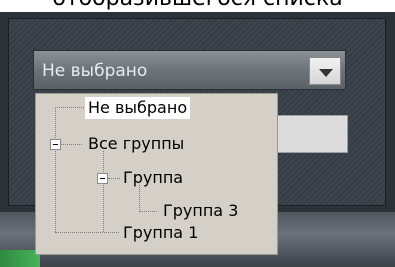  What do you see at coordinates (200, 211) in the screenshot?
I see `tree-item-group-3: Группа 3` at bounding box center [200, 211].